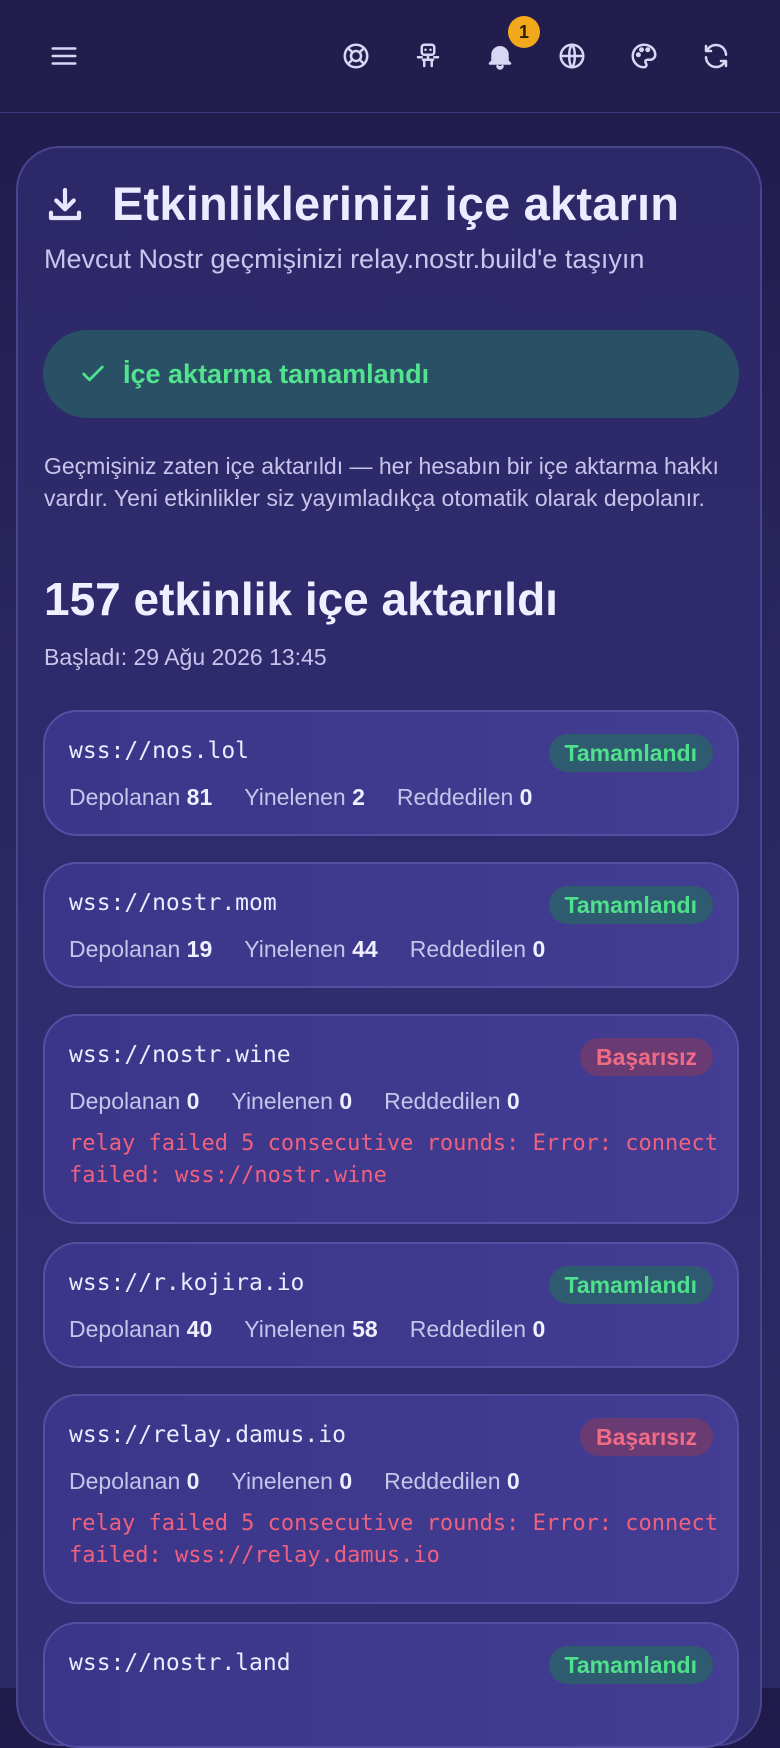 Image resolution: width=780 pixels, height=1748 pixels. I want to click on lifebuoy-icon, so click(356, 56).